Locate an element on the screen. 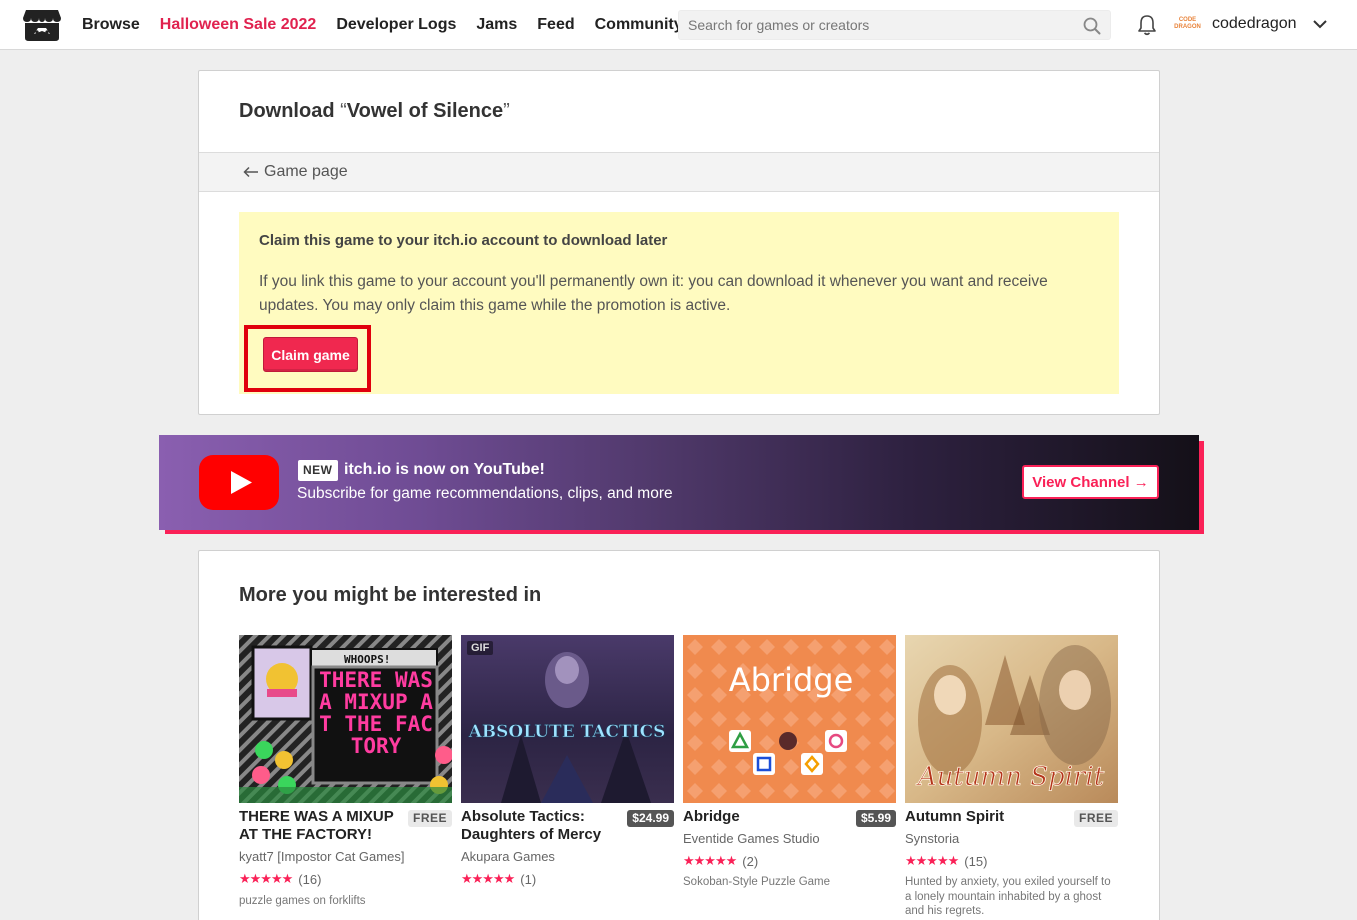 This screenshot has height=920, width=1357. thumb-title-text: THERE WAS A MIXUP AT THE FACTORY is located at coordinates (376, 713).